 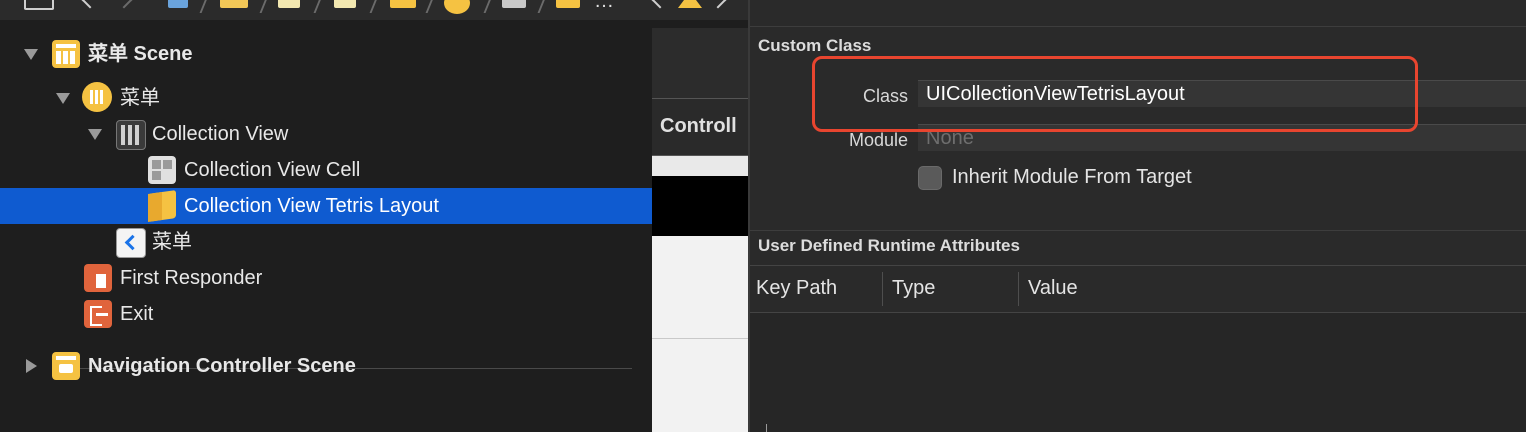 What do you see at coordinates (178, 4) in the screenshot?
I see `project-file-icon` at bounding box center [178, 4].